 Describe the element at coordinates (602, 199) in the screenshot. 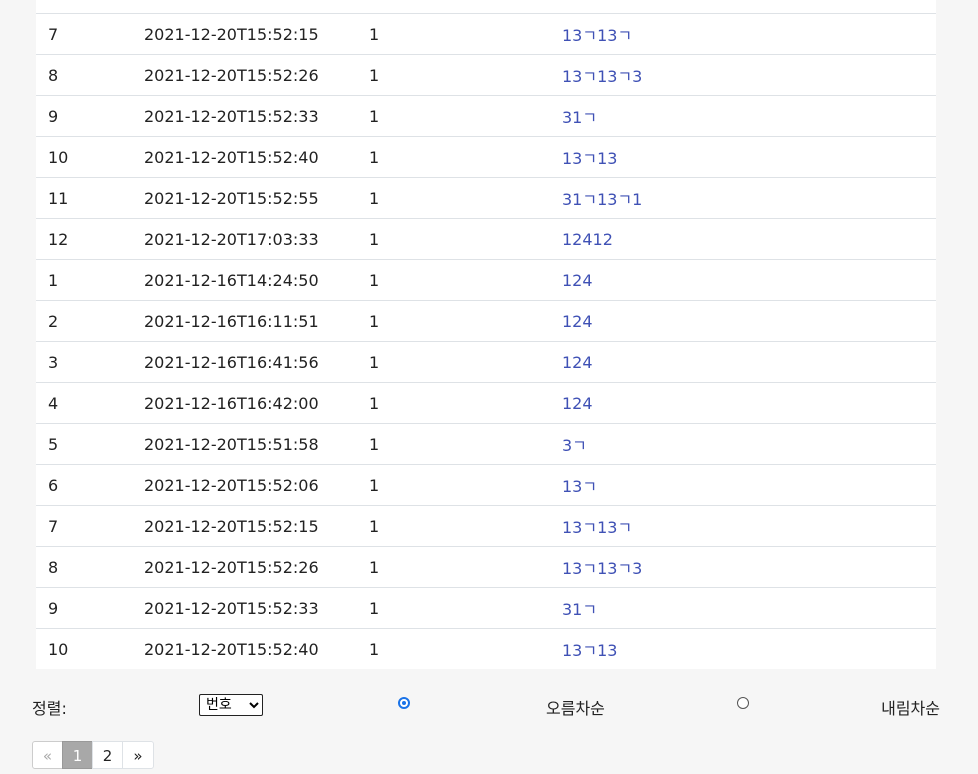

I see `post-title-link: 31ㄱ13ㄱ1` at that location.